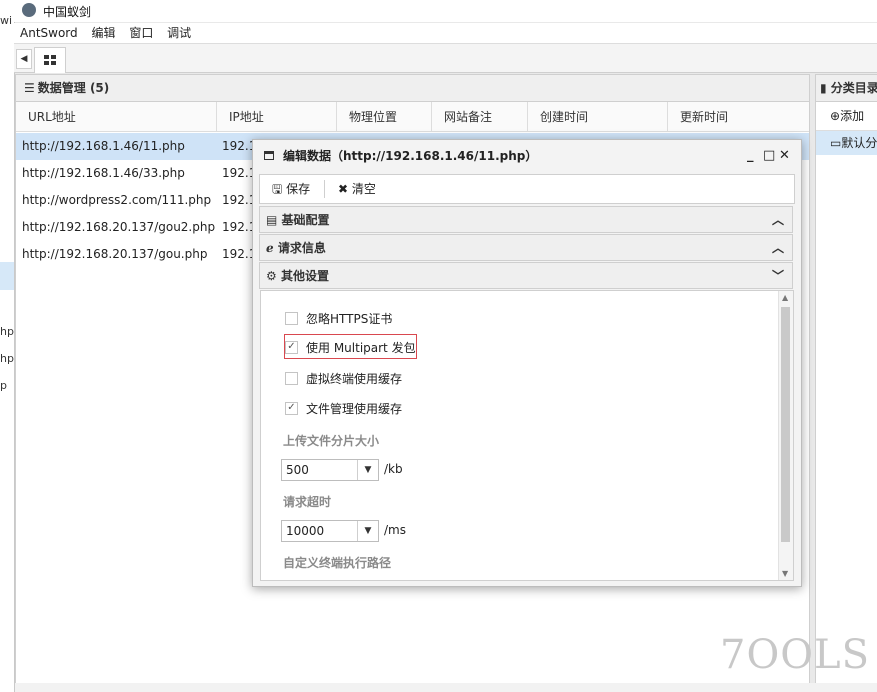 The image size is (877, 692). Describe the element at coordinates (304, 276) in the screenshot. I see `section-label: 其他设置` at that location.